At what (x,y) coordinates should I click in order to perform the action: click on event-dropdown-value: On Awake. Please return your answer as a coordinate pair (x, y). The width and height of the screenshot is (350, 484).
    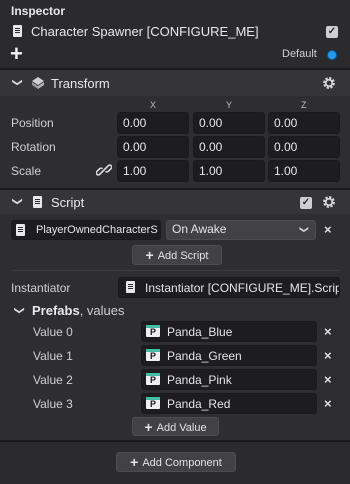
    Looking at the image, I should click on (199, 229).